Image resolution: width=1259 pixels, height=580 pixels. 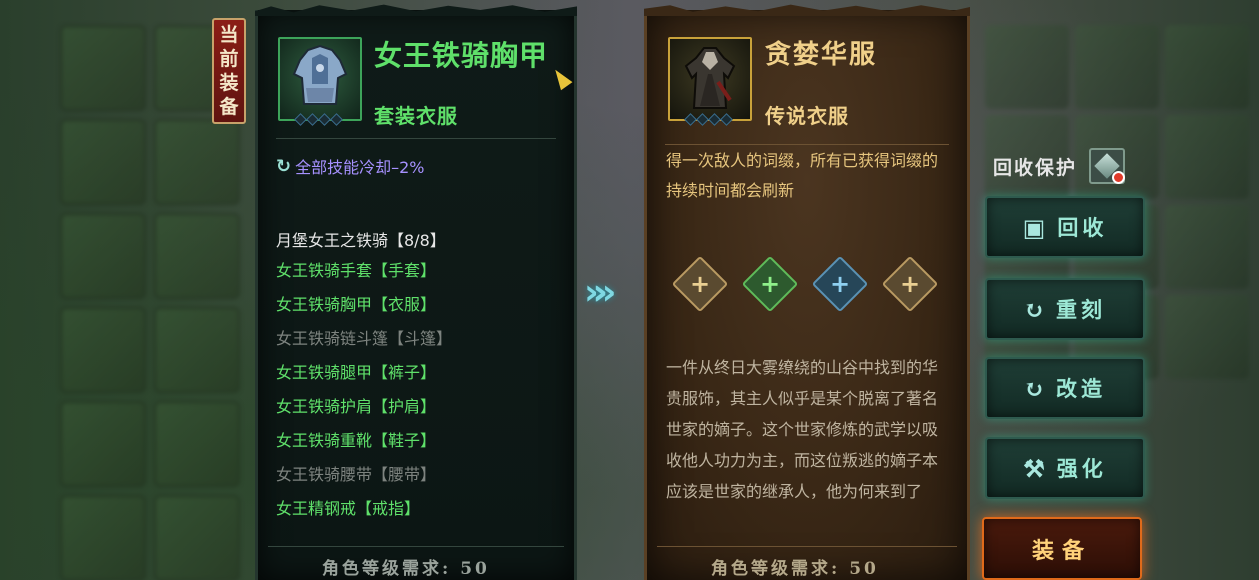 What do you see at coordinates (461, 55) in the screenshot?
I see `current-item-name: 女王铁骑胸甲` at bounding box center [461, 55].